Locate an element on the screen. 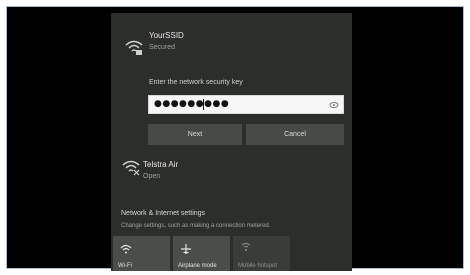  network-item-yourssid: YourSSID Secured is located at coordinates (231, 43).